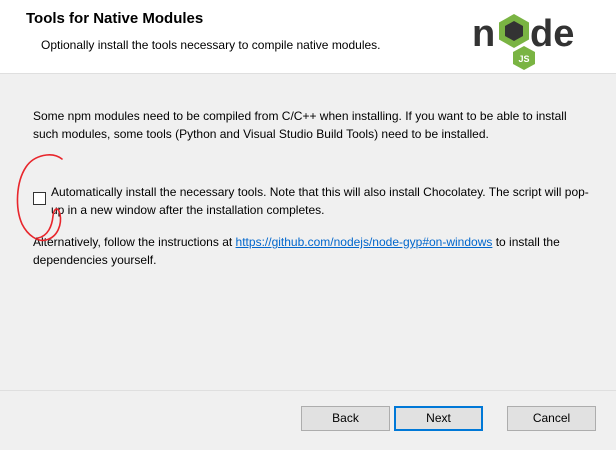  What do you see at coordinates (39, 198) in the screenshot?
I see `auto-install-checkbox` at bounding box center [39, 198].